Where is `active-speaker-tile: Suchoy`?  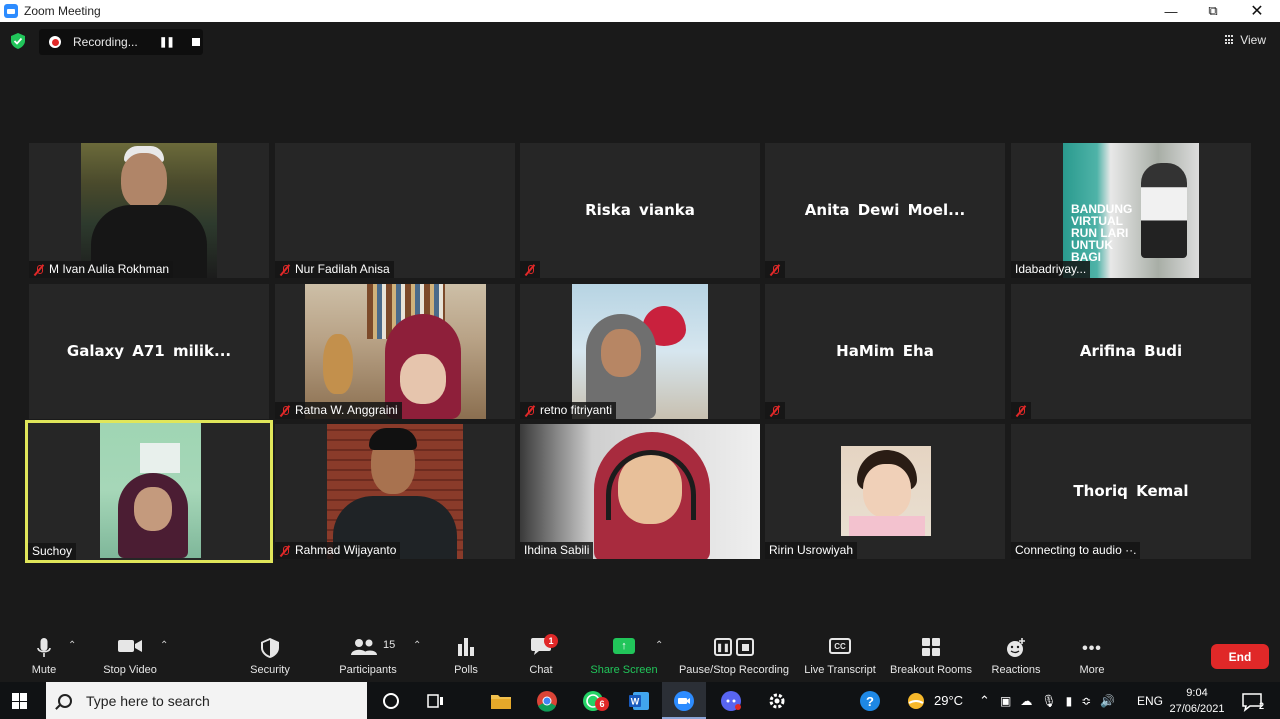
active-speaker-tile: Suchoy is located at coordinates (149, 491).